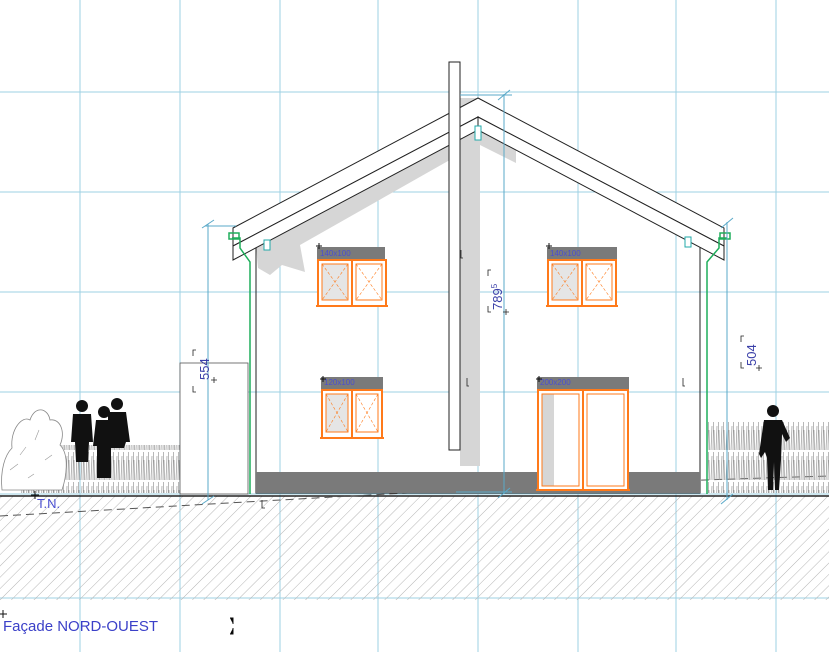  What do you see at coordinates (751, 355) in the screenshot?
I see `dim-right-height: 504` at bounding box center [751, 355].